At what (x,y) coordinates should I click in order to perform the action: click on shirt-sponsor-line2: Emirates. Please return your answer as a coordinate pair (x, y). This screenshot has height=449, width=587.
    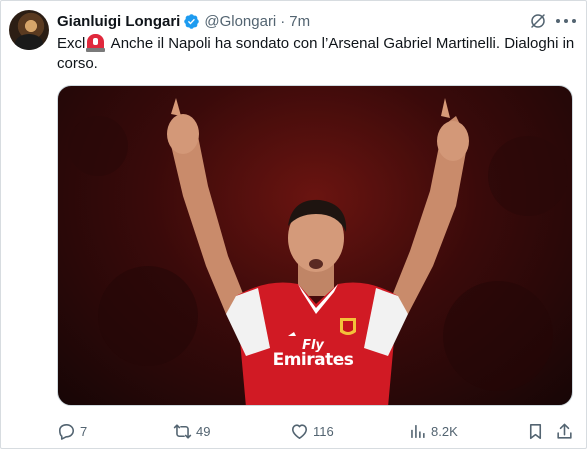
    Looking at the image, I should click on (313, 360).